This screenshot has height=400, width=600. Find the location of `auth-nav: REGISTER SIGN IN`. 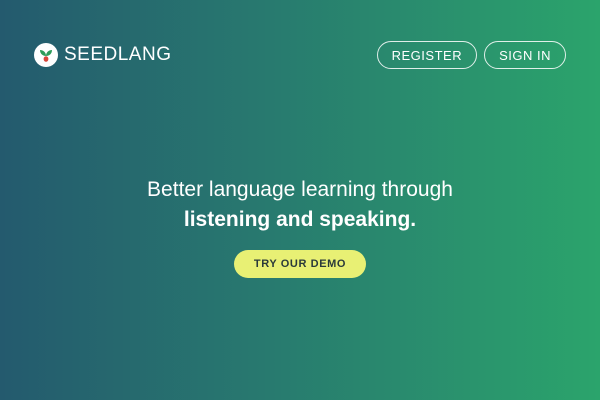

auth-nav: REGISTER SIGN IN is located at coordinates (471, 55).